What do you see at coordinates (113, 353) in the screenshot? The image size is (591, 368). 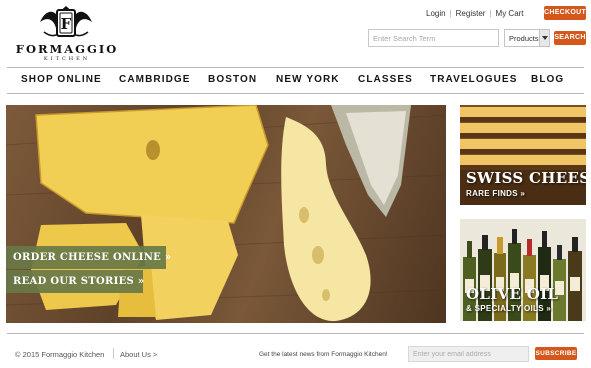 I see `footer-divider` at bounding box center [113, 353].